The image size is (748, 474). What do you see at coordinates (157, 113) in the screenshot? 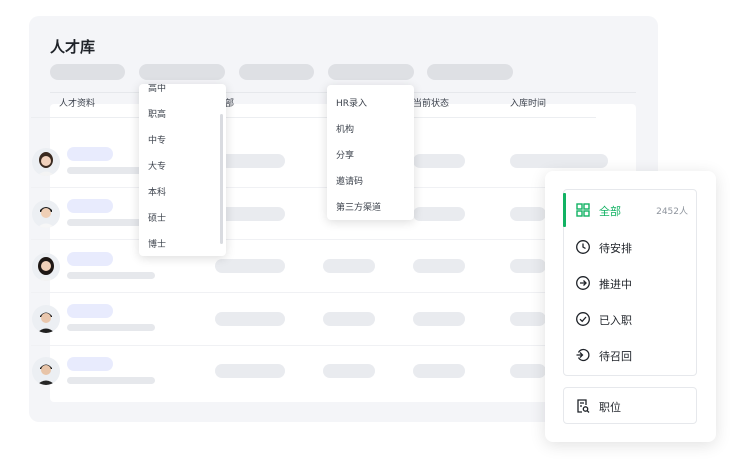
I see `dropdown-option: 职高` at bounding box center [157, 113].